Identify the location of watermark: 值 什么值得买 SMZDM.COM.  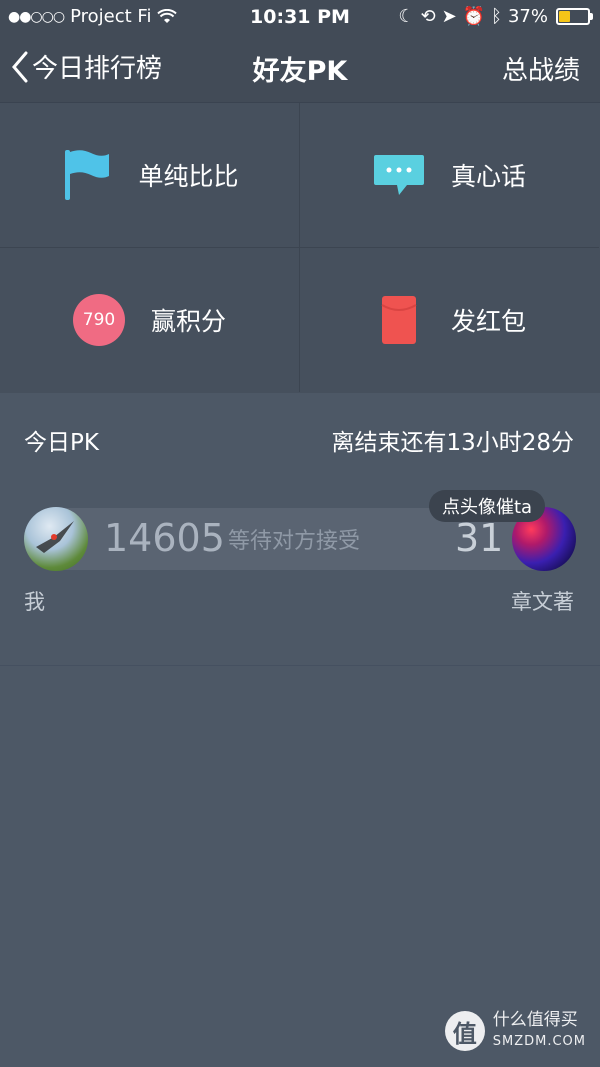
(515, 1031).